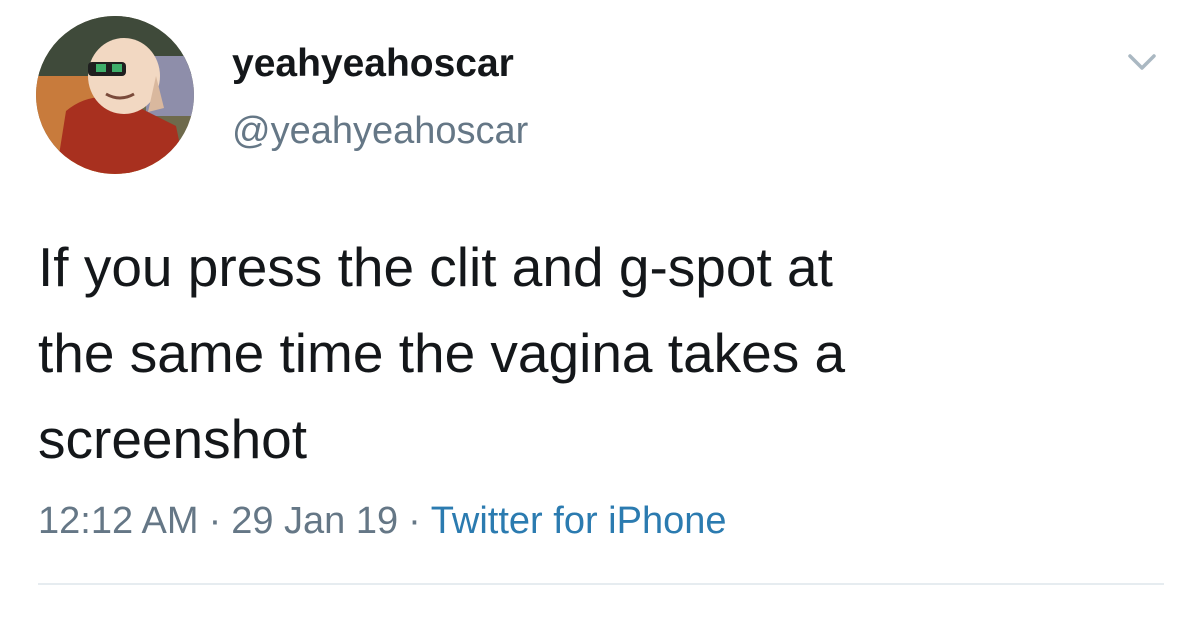  What do you see at coordinates (380, 131) in the screenshot?
I see `user-handle: @yeahyeahoscar` at bounding box center [380, 131].